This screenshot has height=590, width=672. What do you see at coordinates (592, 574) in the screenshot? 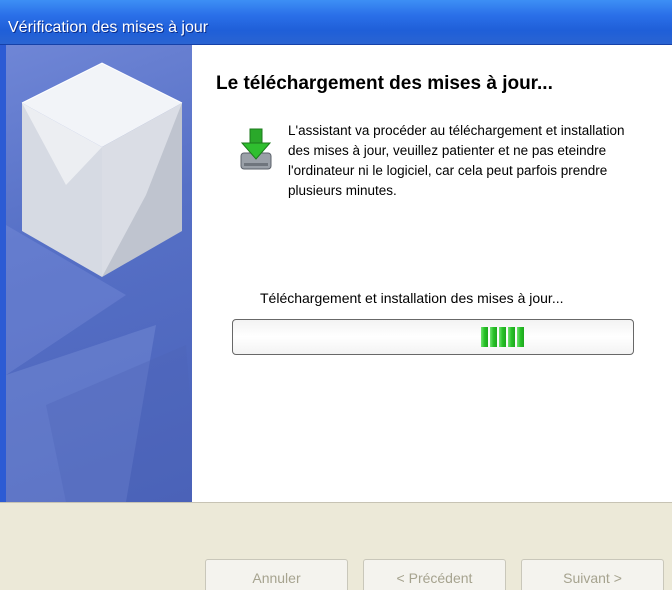
I see `next-button: Suivant >` at bounding box center [592, 574].